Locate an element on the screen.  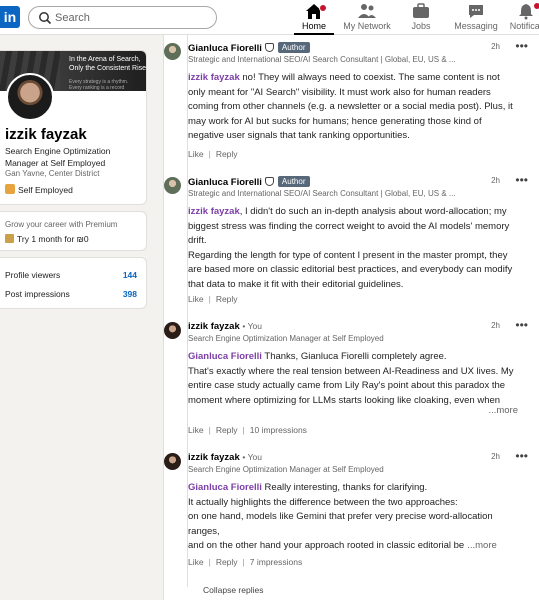
stat-label: Profile viewers is located at coordinates (33, 275).